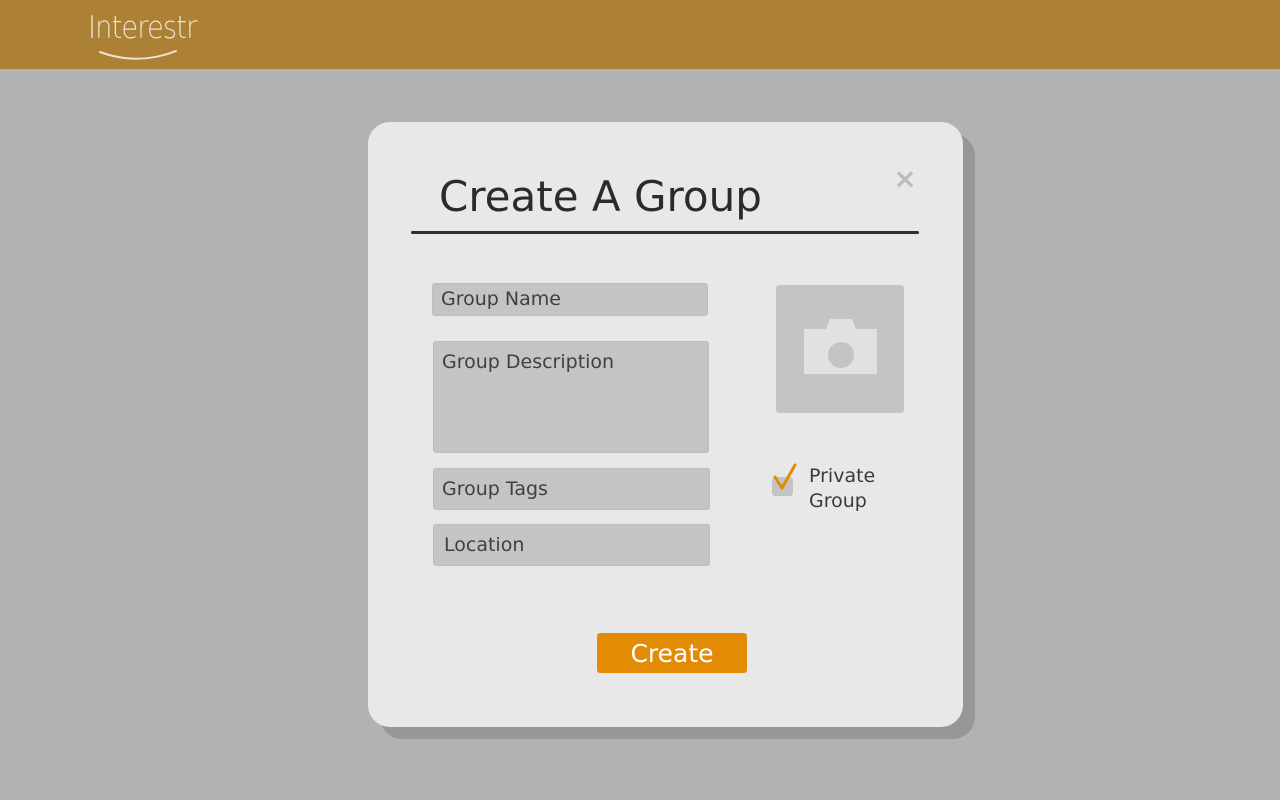  What do you see at coordinates (570, 299) in the screenshot?
I see `group-name-input: Group Name` at bounding box center [570, 299].